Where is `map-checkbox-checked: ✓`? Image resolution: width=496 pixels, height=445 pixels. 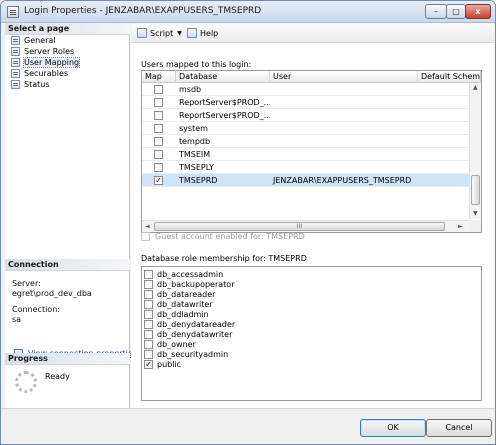 map-checkbox-checked: ✓ is located at coordinates (158, 180).